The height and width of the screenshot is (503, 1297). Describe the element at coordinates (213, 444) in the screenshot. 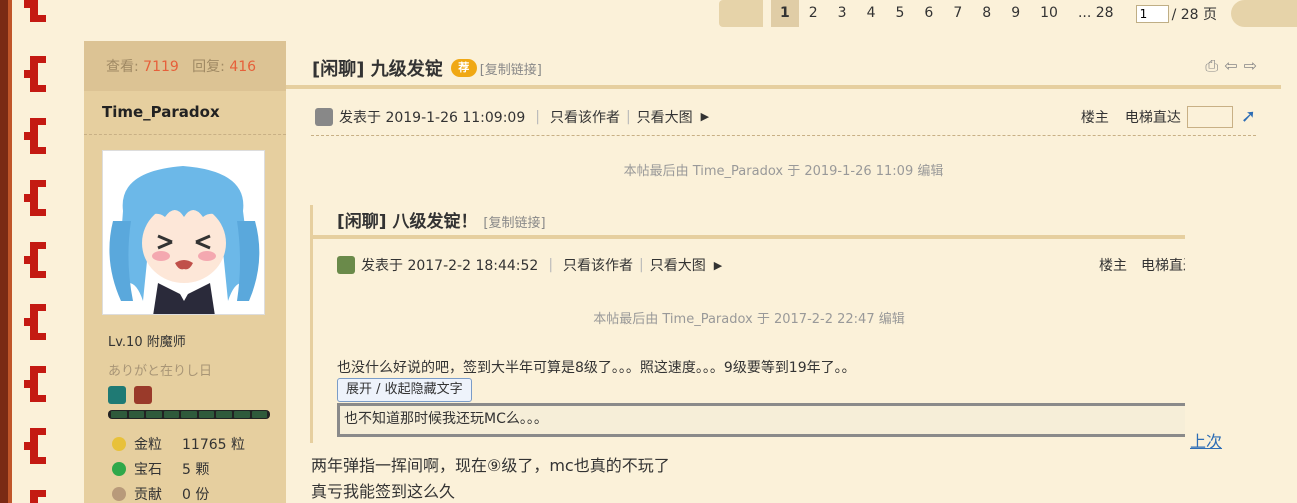

I see `attr-value: 11765 粒` at that location.